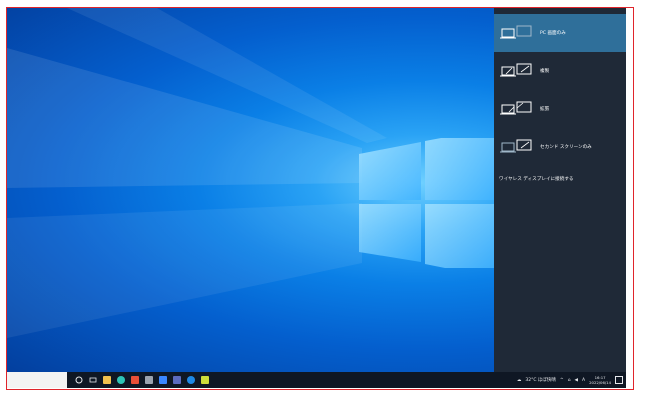 Image resolution: width=645 pixels, height=400 pixels. What do you see at coordinates (502, 4) in the screenshot?
I see `panel-title: 映す` at bounding box center [502, 4].